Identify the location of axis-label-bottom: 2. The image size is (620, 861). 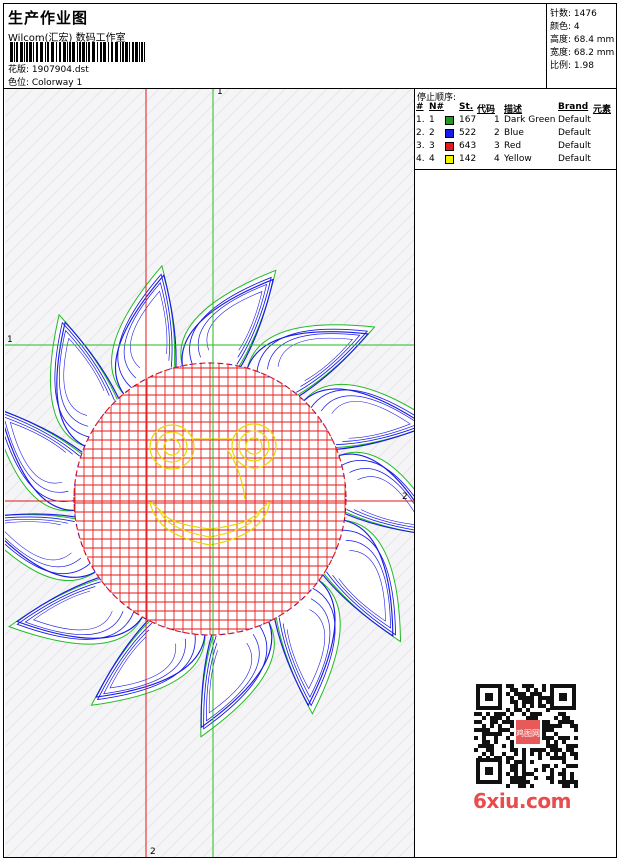
(153, 852).